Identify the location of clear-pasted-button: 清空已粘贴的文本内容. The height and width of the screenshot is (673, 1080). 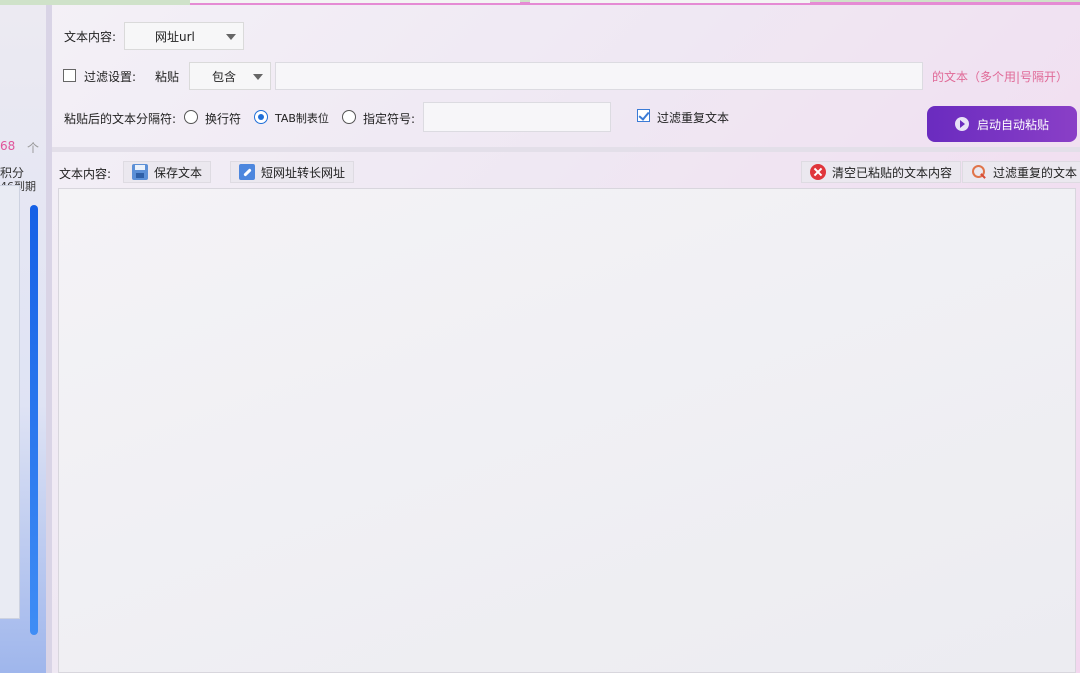
(881, 172).